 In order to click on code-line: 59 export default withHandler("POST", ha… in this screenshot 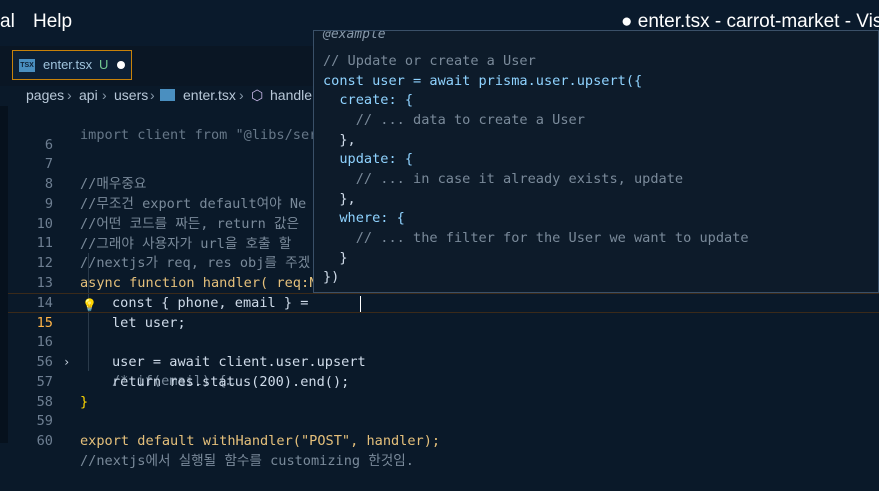, I will do `click(443, 420)`.